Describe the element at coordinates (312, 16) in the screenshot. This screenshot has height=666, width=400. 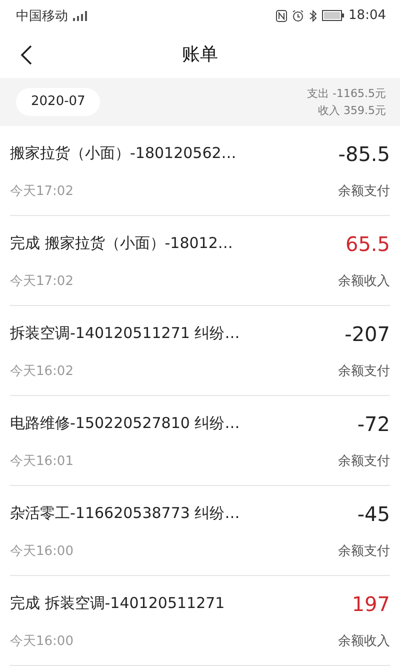
I see `bluetooth-icon` at that location.